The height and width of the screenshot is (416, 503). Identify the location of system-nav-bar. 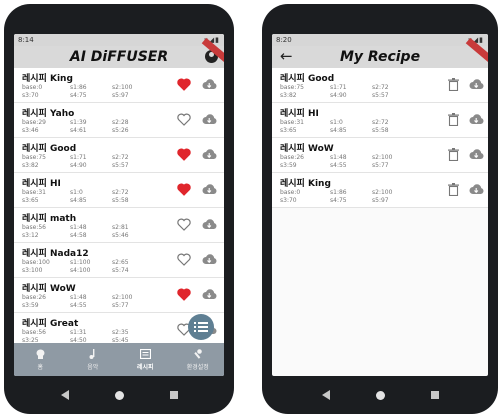
(119, 395).